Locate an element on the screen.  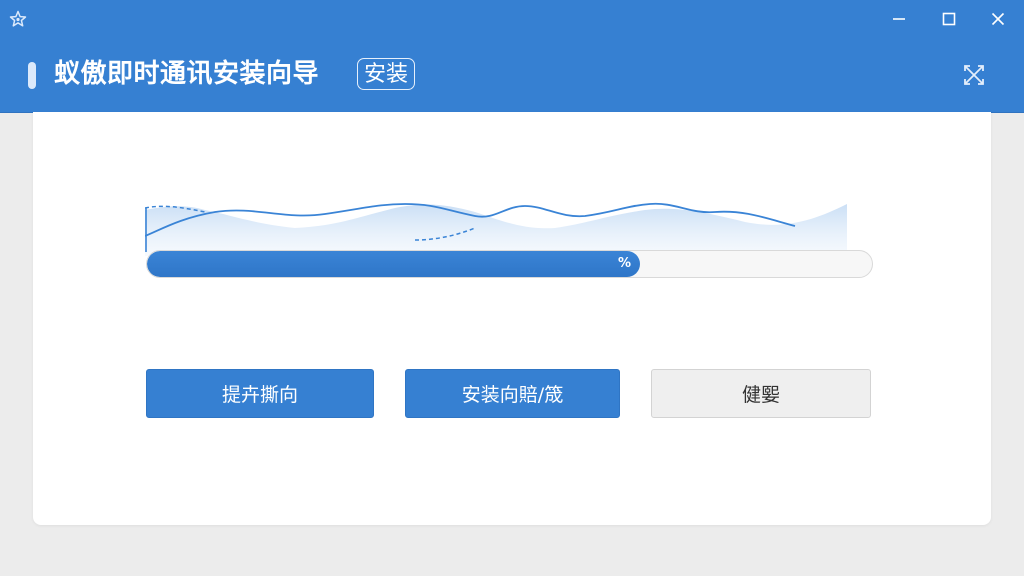
window-close-button is located at coordinates (998, 18).